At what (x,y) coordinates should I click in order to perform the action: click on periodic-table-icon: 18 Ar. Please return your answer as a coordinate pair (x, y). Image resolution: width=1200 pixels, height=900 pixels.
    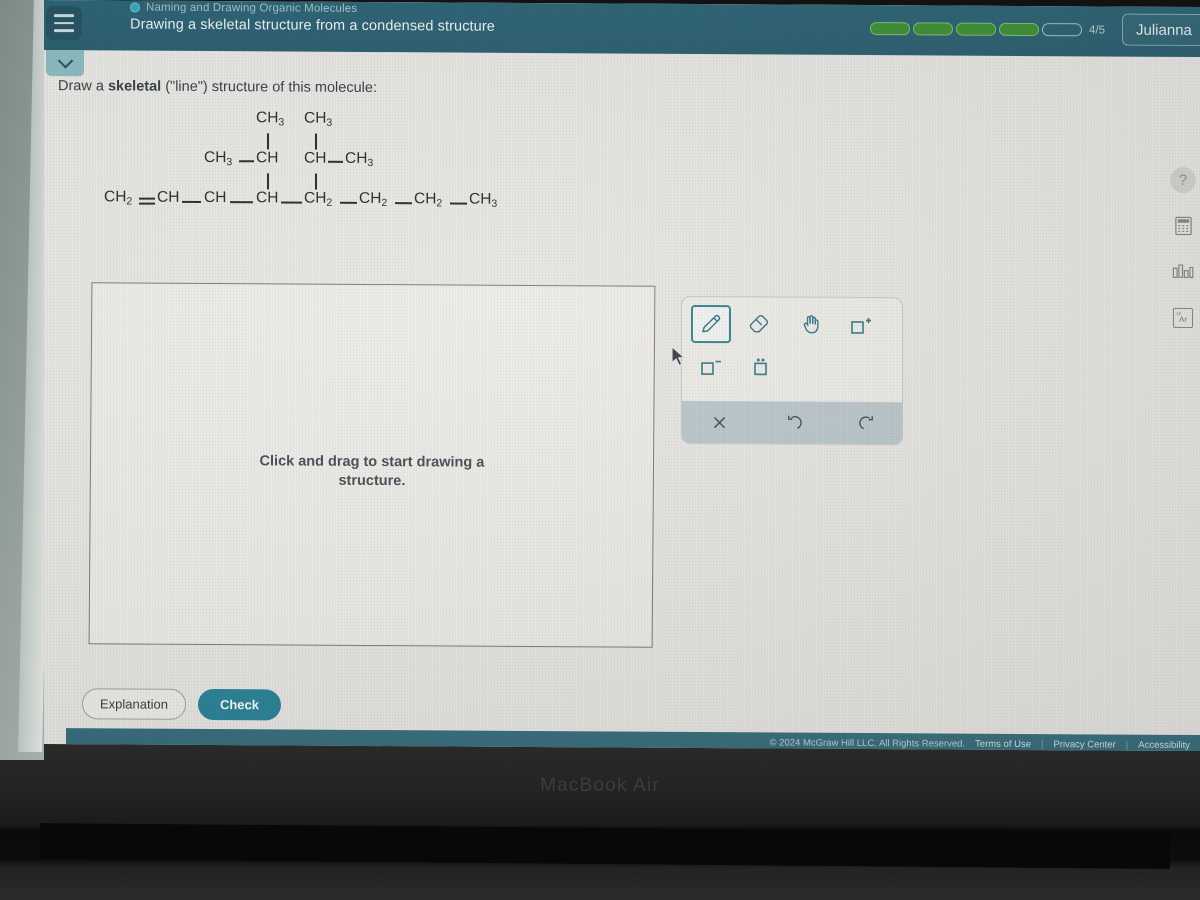
    Looking at the image, I should click on (1183, 318).